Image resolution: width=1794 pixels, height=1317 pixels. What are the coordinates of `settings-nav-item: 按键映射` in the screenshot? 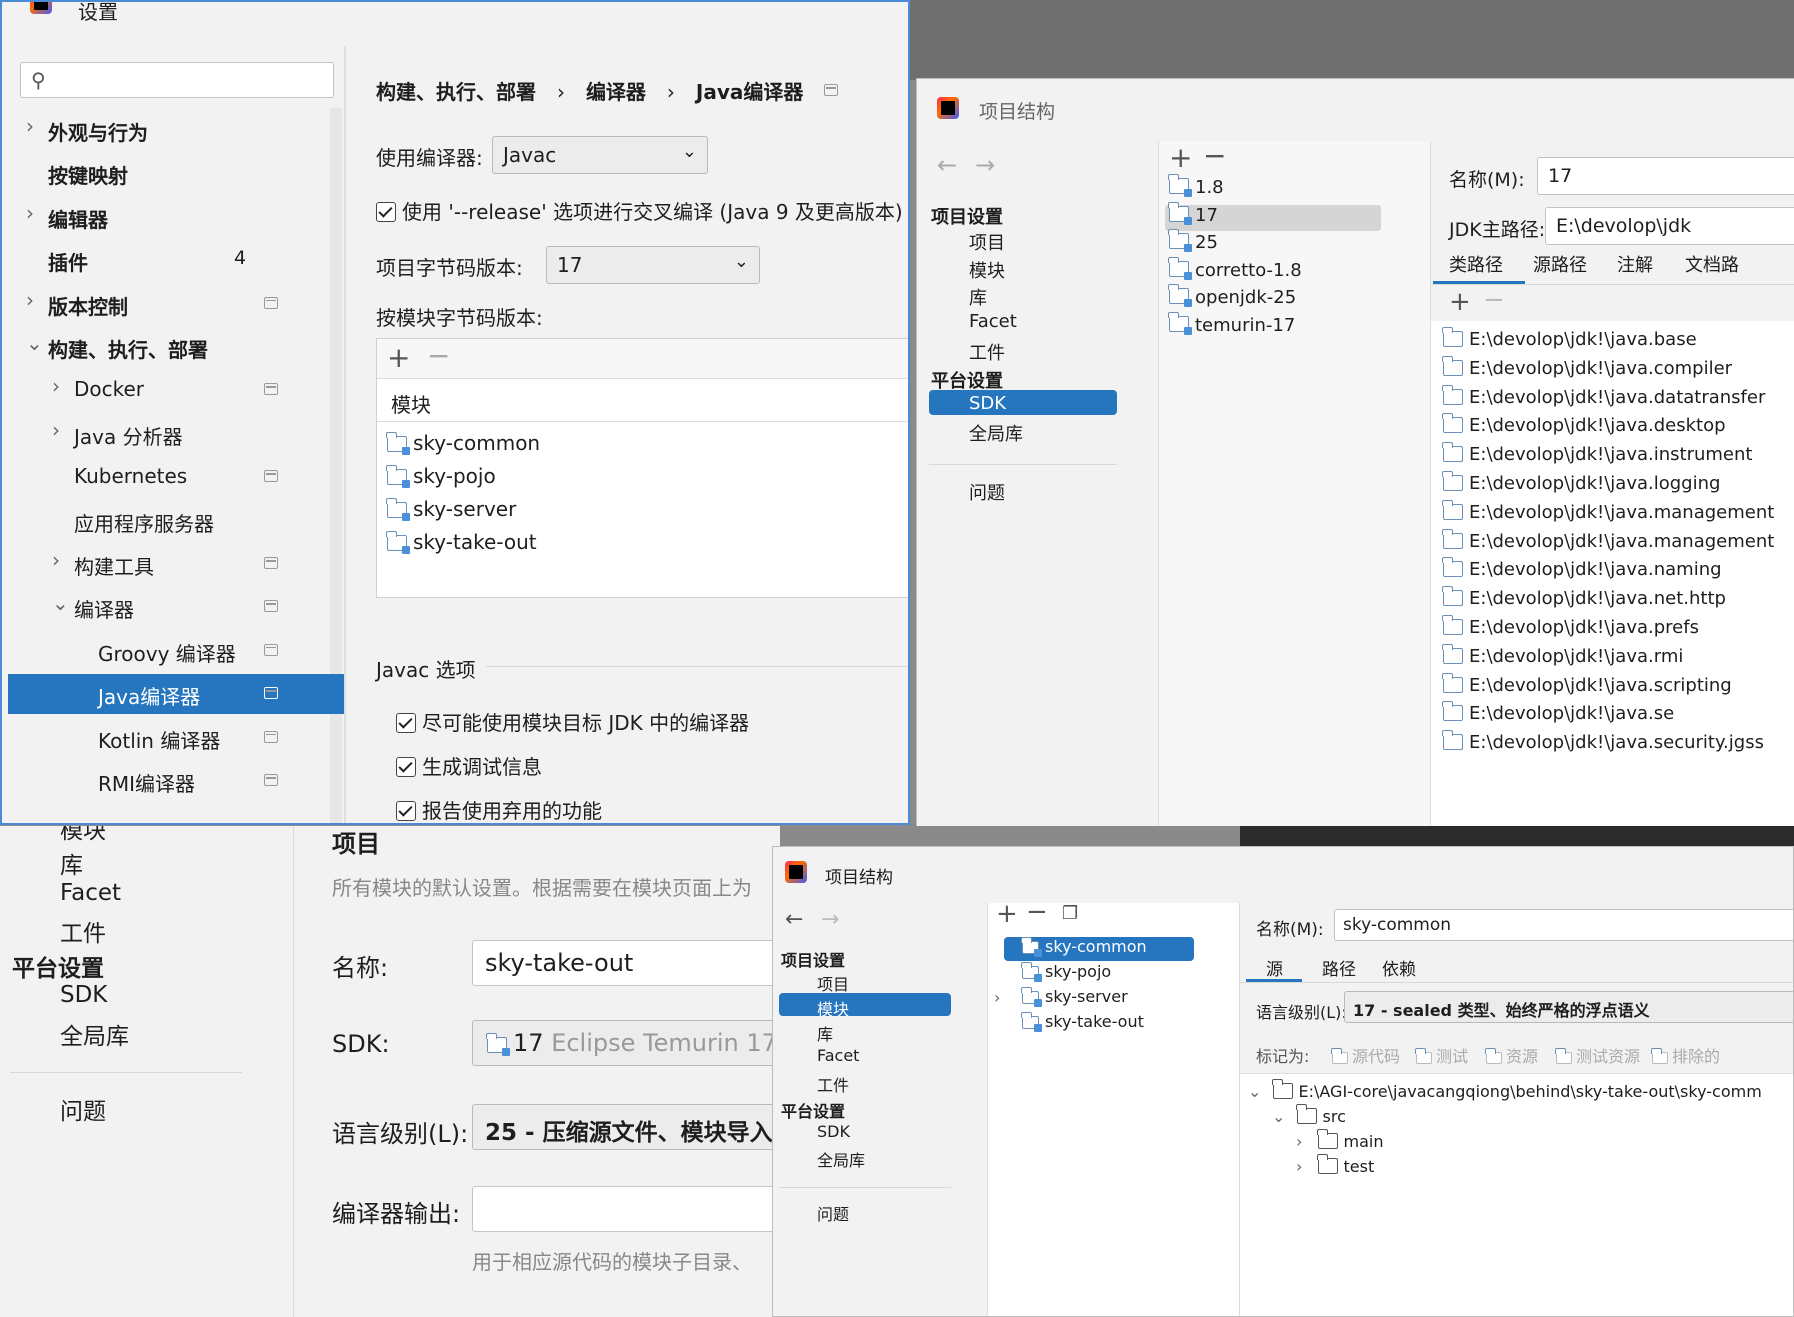 It's located at (176, 173).